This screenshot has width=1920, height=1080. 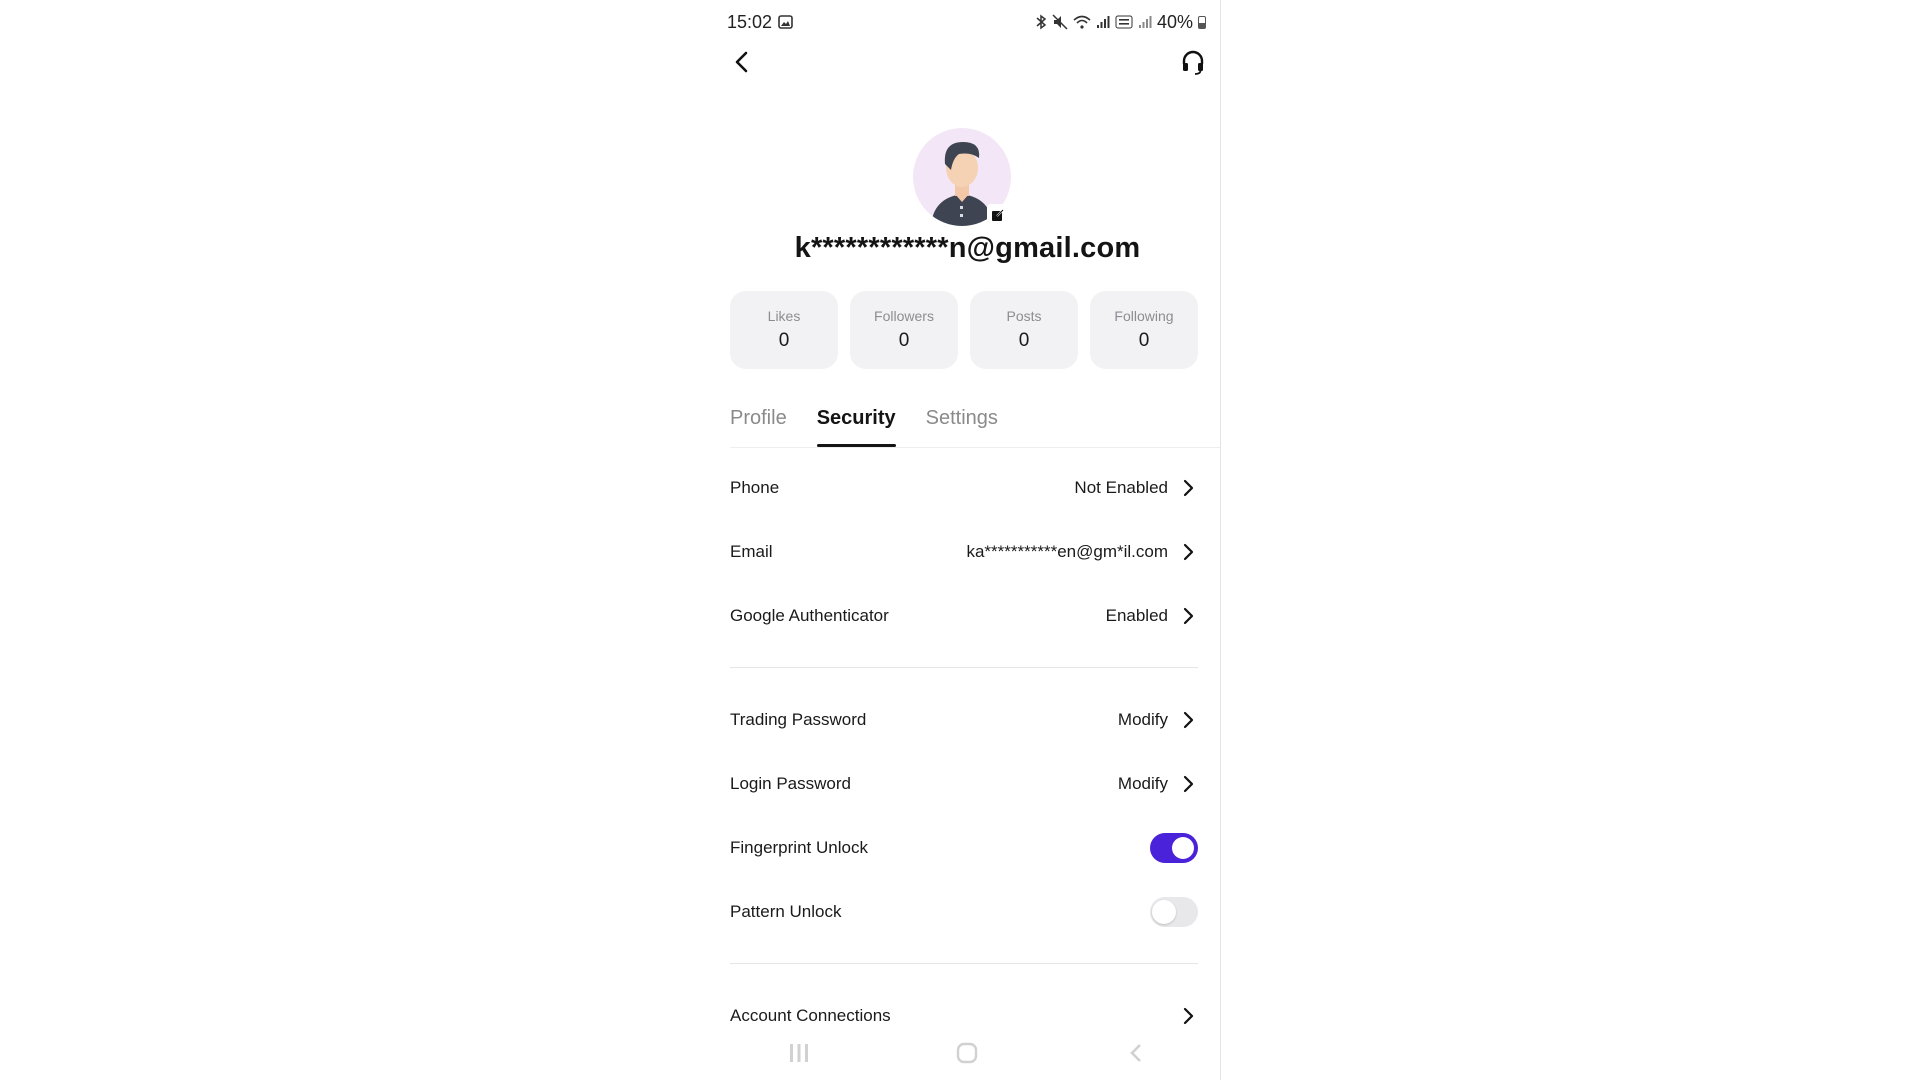 I want to click on fingerprint-toggle, so click(x=1174, y=848).